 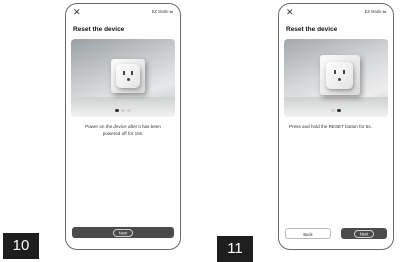 What do you see at coordinates (235, 249) in the screenshot?
I see `step-number-badge: 11` at bounding box center [235, 249].